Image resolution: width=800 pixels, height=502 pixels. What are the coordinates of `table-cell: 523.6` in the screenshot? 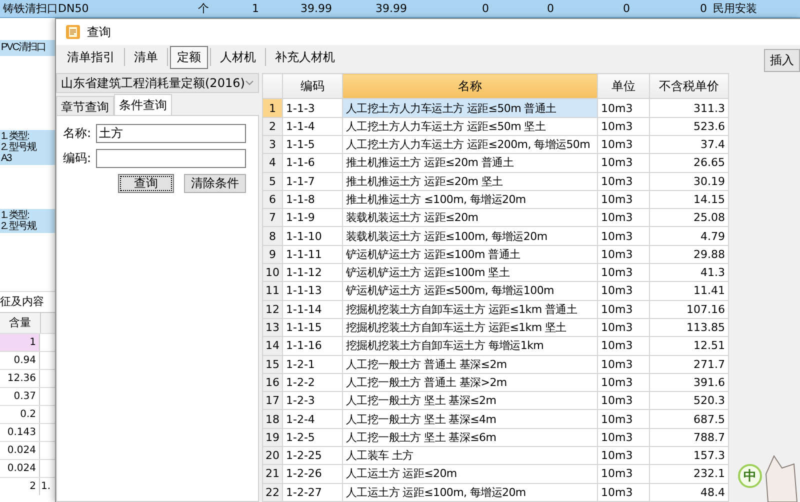 It's located at (689, 126).